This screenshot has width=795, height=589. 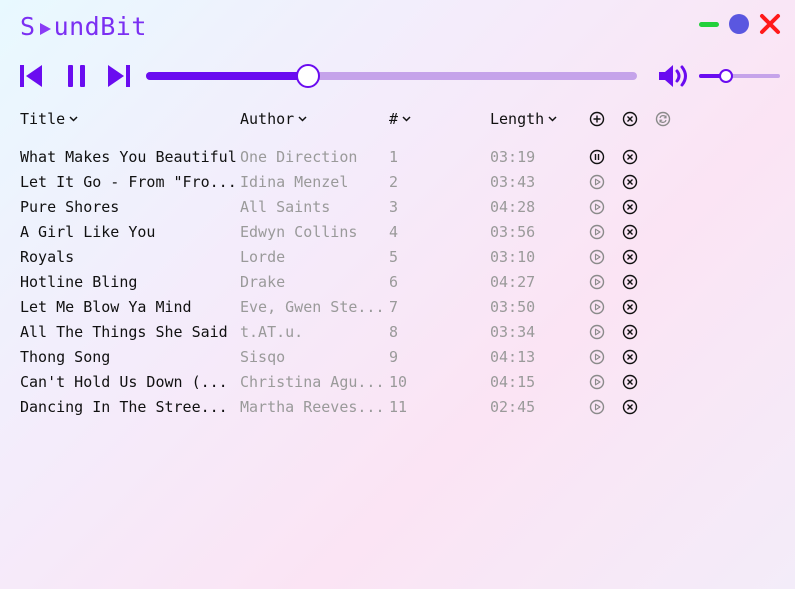 I want to click on track-author: Sisqo, so click(x=263, y=357).